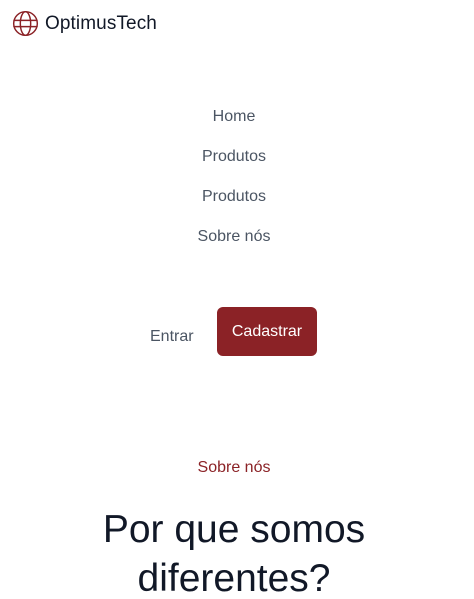 The height and width of the screenshot is (599, 474). Describe the element at coordinates (234, 245) in the screenshot. I see `nav-item-sobre-nos: Sobre nós` at that location.